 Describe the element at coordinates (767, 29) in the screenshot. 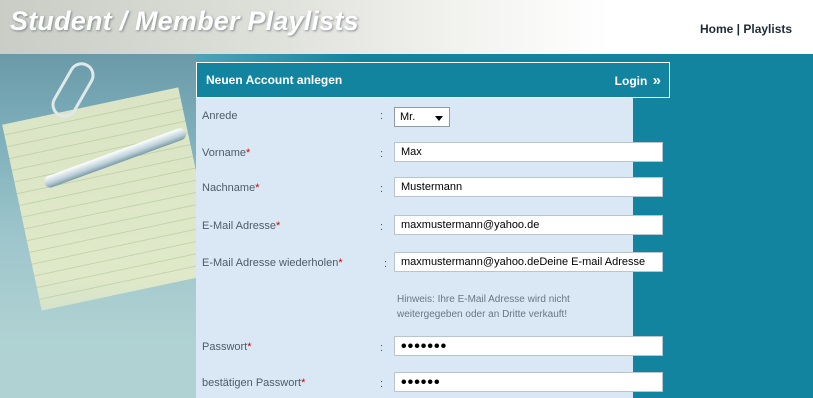

I see `nav-playlists-link: Playlists` at that location.